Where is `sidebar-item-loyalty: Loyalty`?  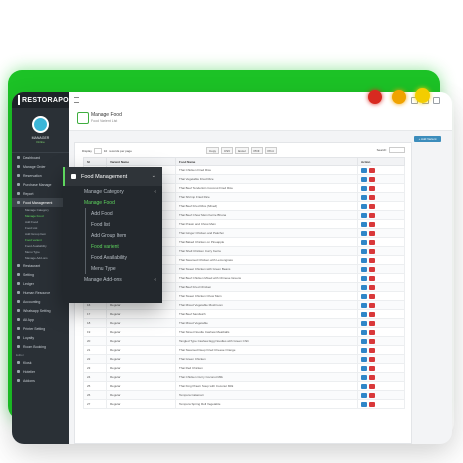 sidebar-item-loyalty: Loyalty is located at coordinates (40, 337).